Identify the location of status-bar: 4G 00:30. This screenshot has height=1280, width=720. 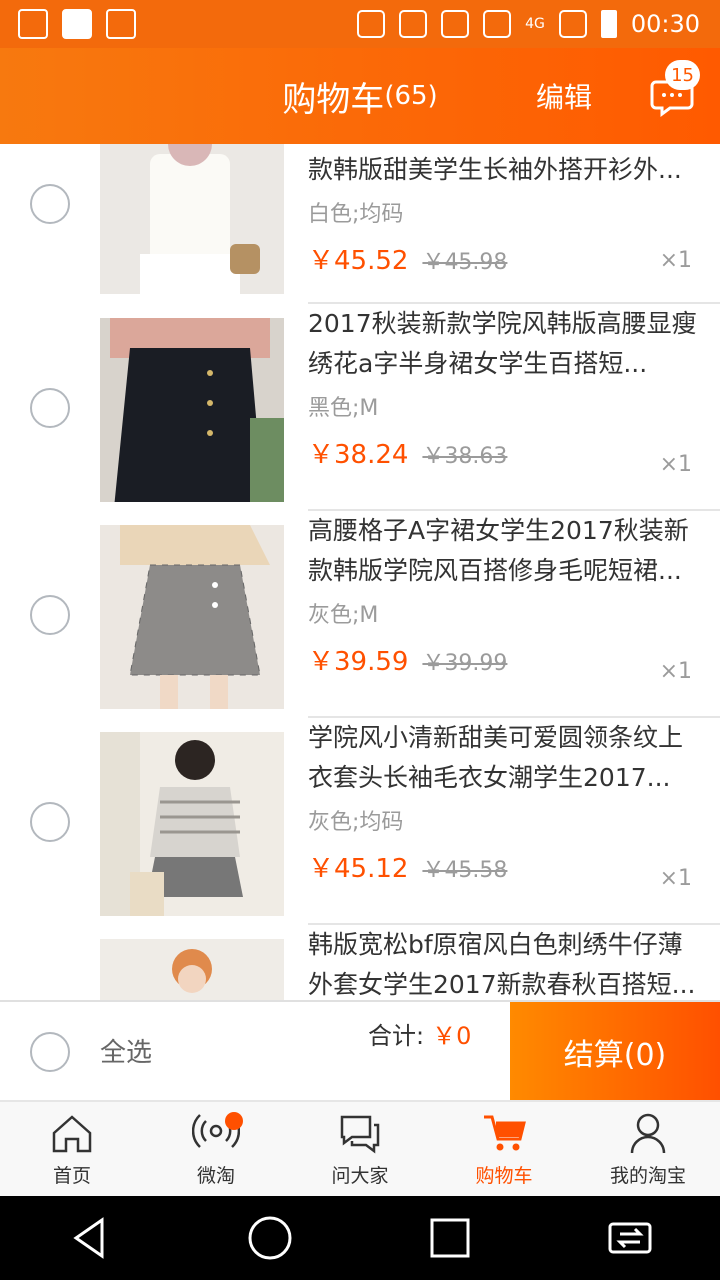
(360, 24).